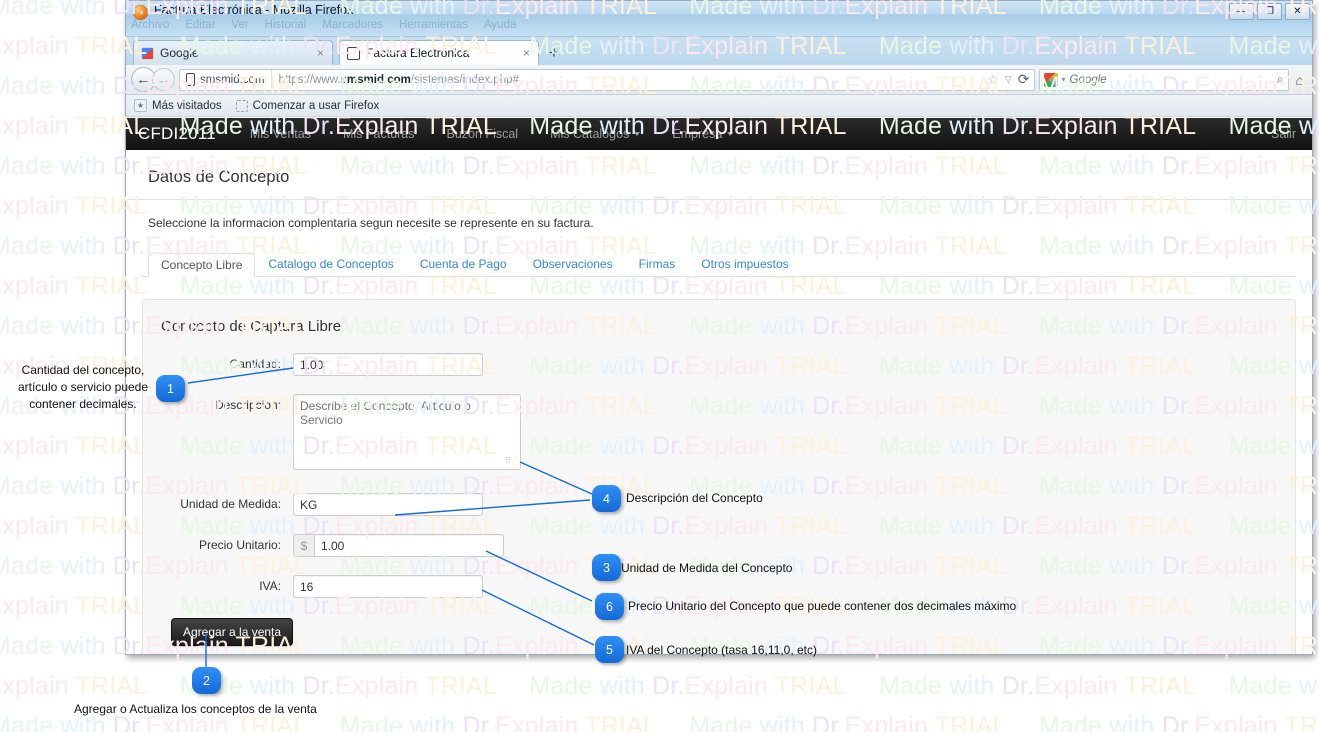 This screenshot has width=1319, height=732. I want to click on reload-icon: ⟳, so click(1024, 79).